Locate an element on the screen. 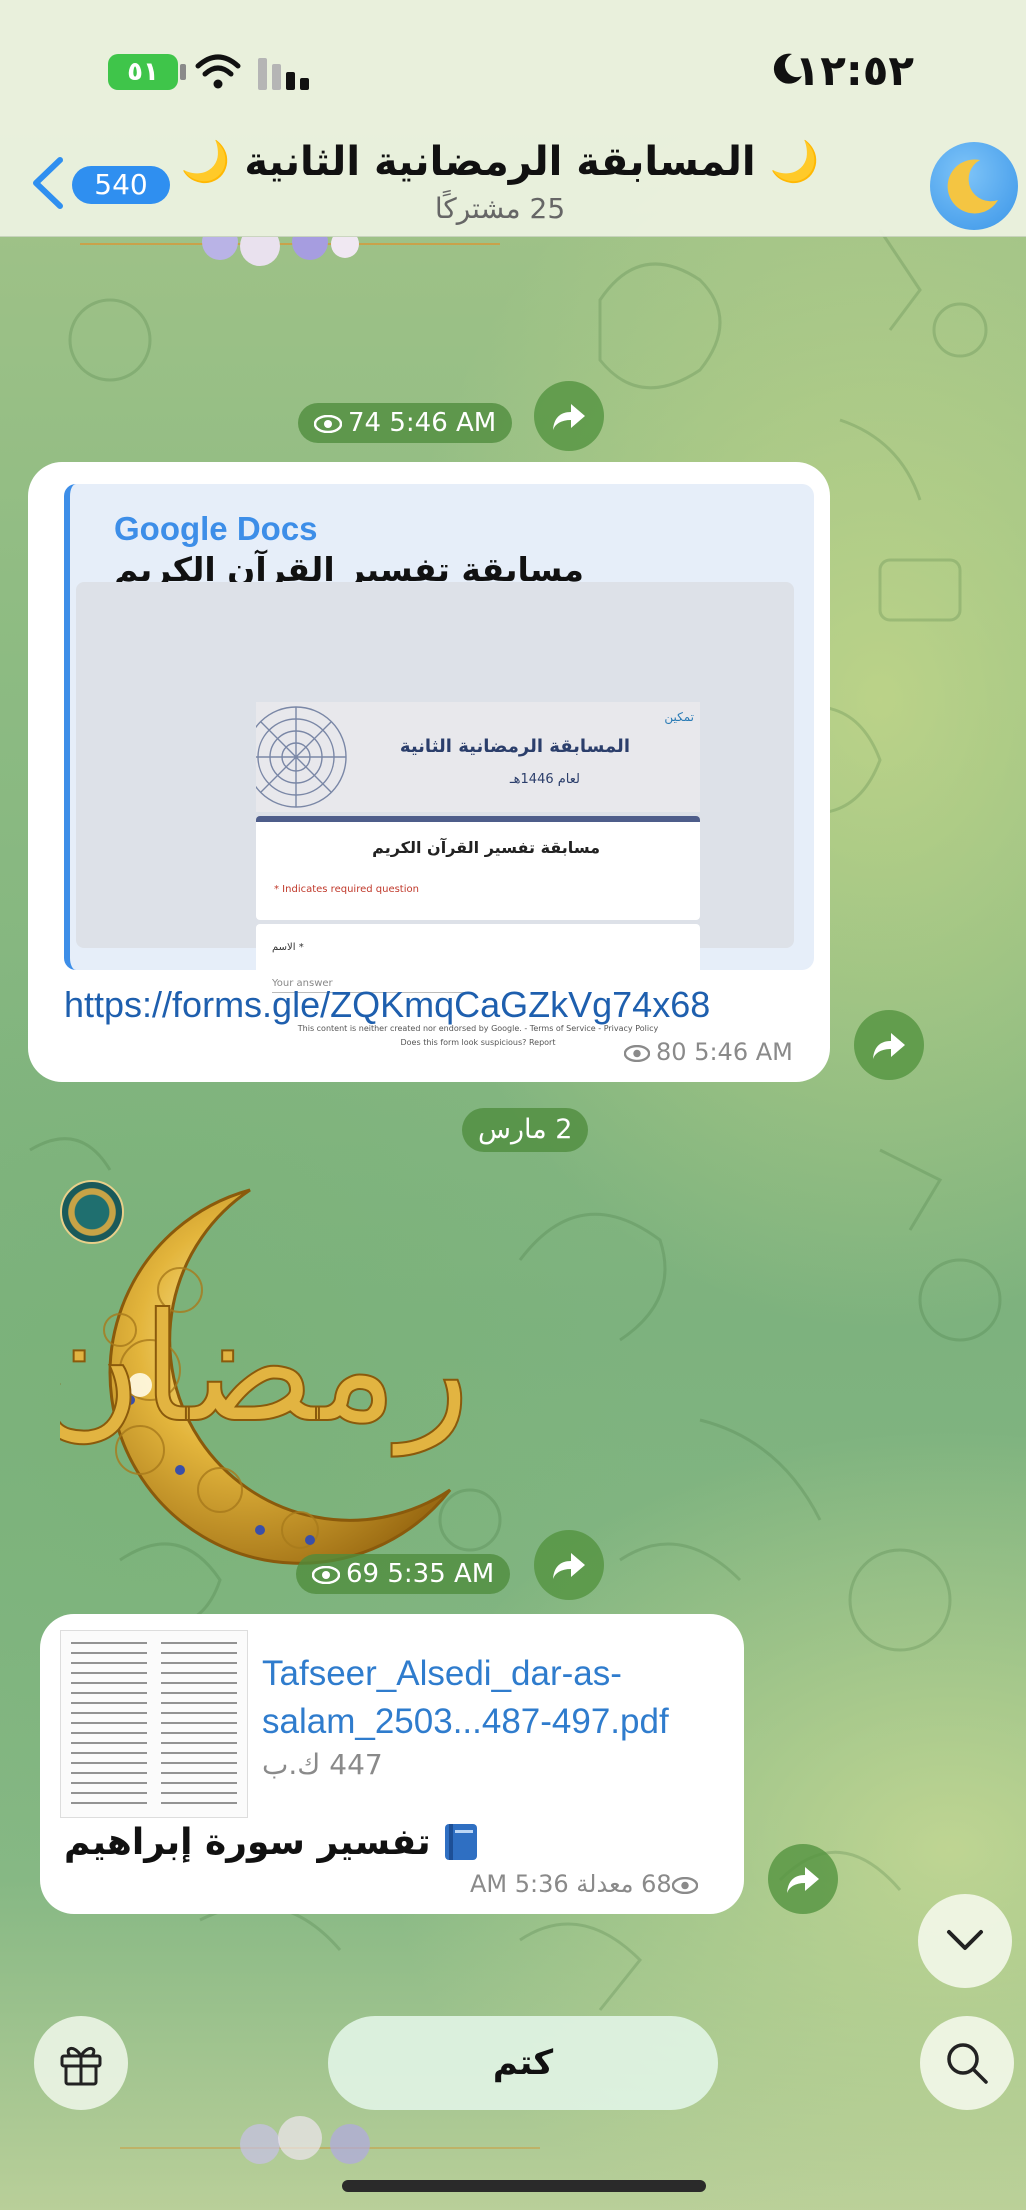 The image size is (1026, 2210). search-button is located at coordinates (967, 2063).